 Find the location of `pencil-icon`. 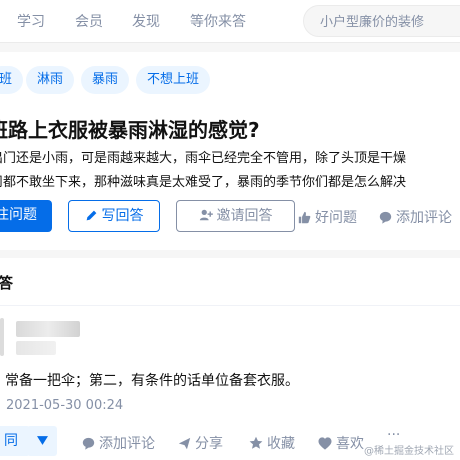

pencil-icon is located at coordinates (91, 215).